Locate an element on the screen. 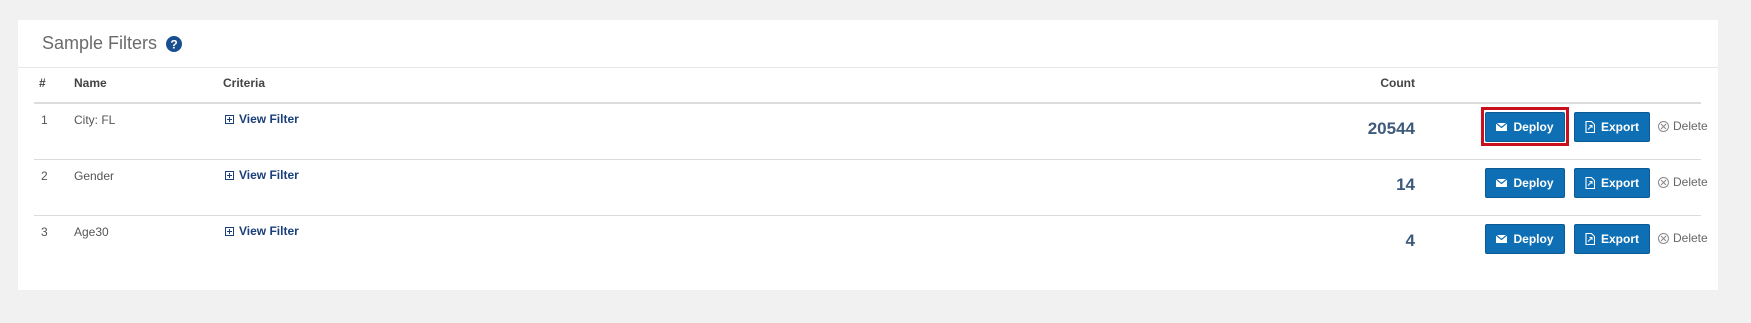 The width and height of the screenshot is (1751, 323). header-number: # is located at coordinates (42, 83).